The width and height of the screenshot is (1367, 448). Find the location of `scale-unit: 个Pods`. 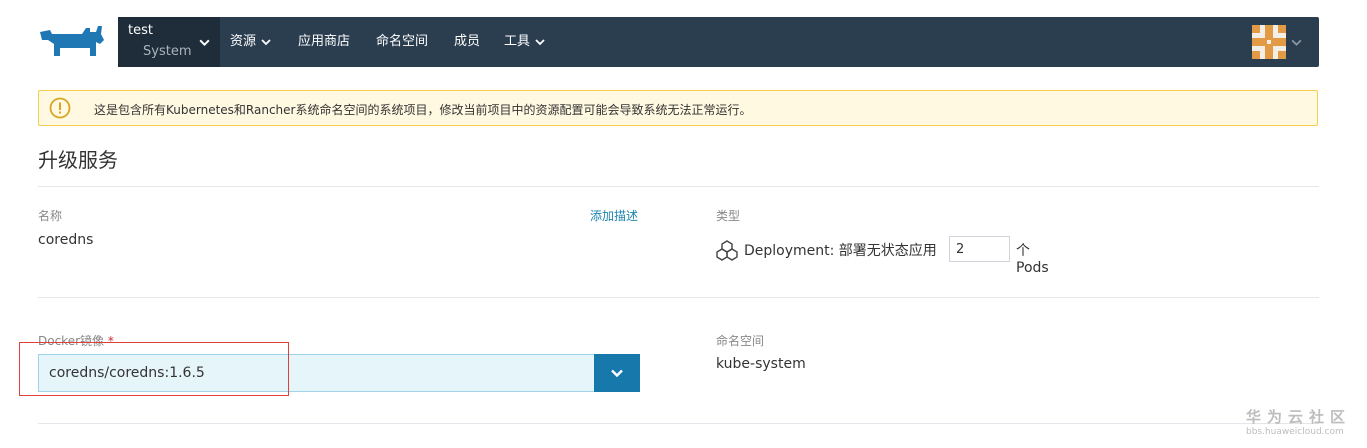

scale-unit: 个Pods is located at coordinates (1032, 259).